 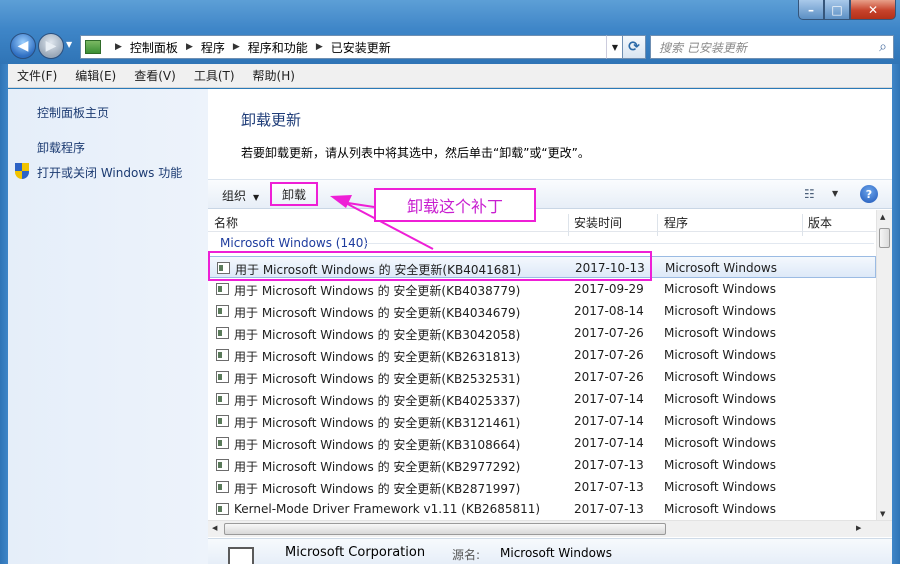 I want to click on windows-features-link: 打开或关闭 Windows 功能, so click(x=109, y=172).